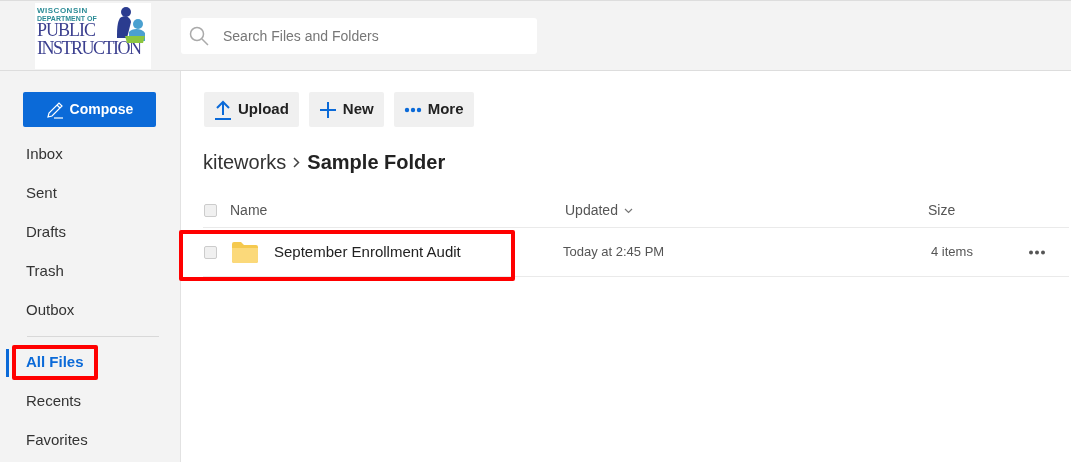 The height and width of the screenshot is (462, 1071). I want to click on sidebar-item: Inbox, so click(44, 154).